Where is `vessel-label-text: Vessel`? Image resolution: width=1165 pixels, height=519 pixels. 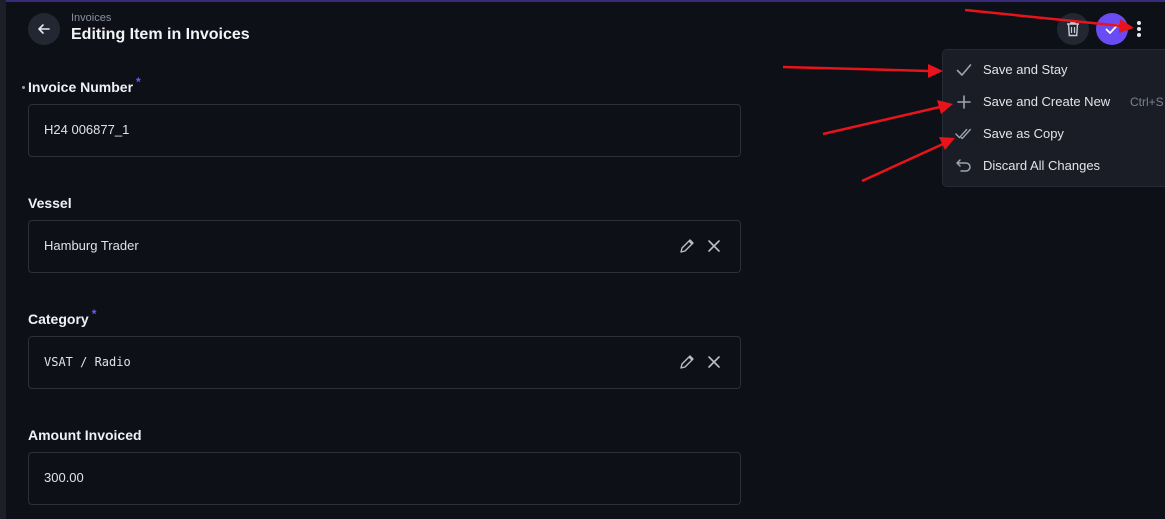 vessel-label-text: Vessel is located at coordinates (50, 203).